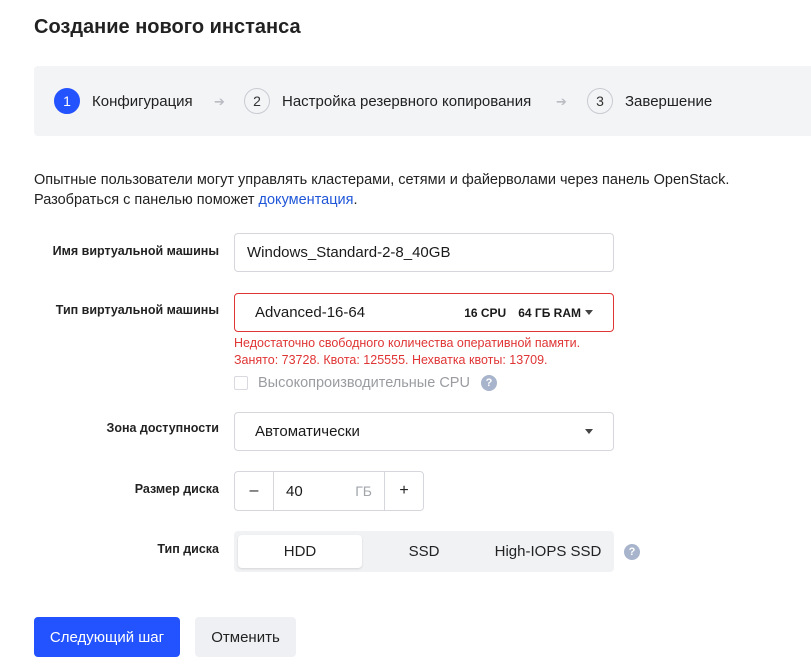 This screenshot has width=811, height=671. Describe the element at coordinates (135, 251) in the screenshot. I see `vm-name-label: Имя виртуальной машины` at that location.